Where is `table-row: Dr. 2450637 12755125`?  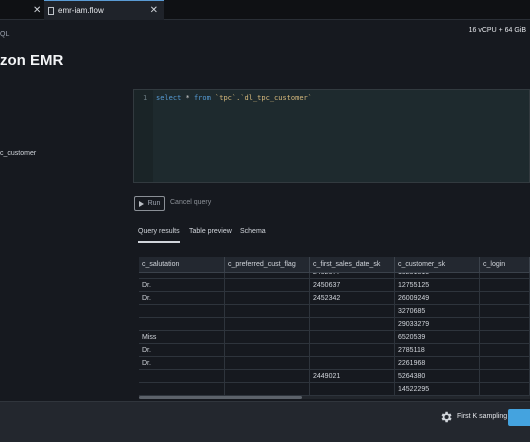 table-row: Dr. 2450637 12755125 is located at coordinates (334, 285).